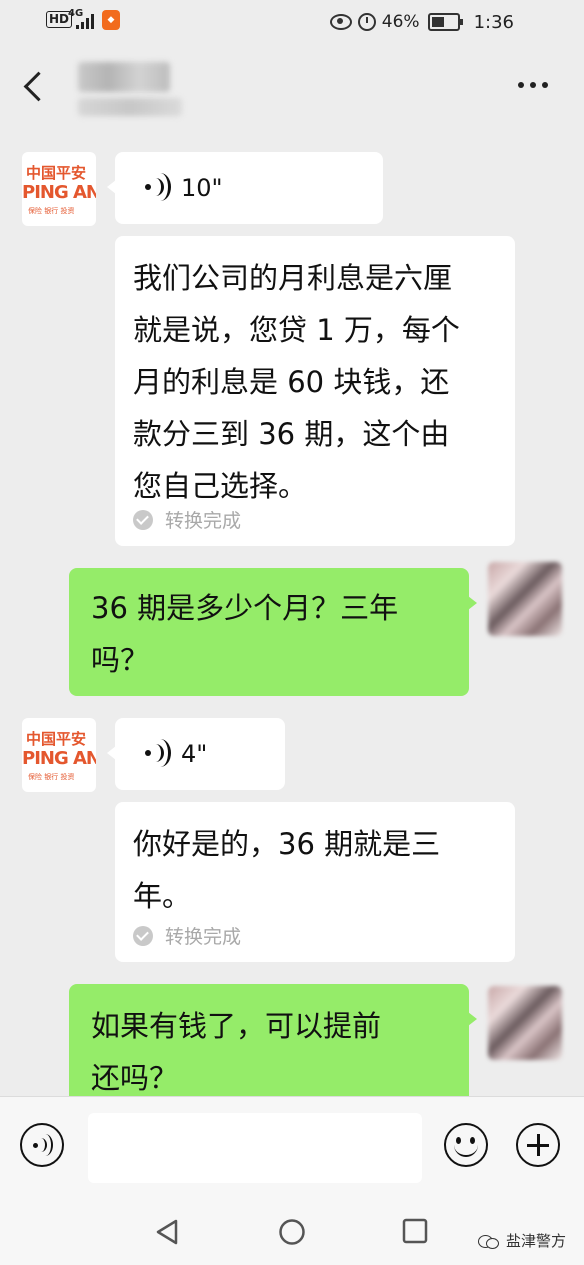 This screenshot has width=584, height=1265. Describe the element at coordinates (293, 278) in the screenshot. I see `transcript-line: 我们公司的月利息是六厘` at that location.